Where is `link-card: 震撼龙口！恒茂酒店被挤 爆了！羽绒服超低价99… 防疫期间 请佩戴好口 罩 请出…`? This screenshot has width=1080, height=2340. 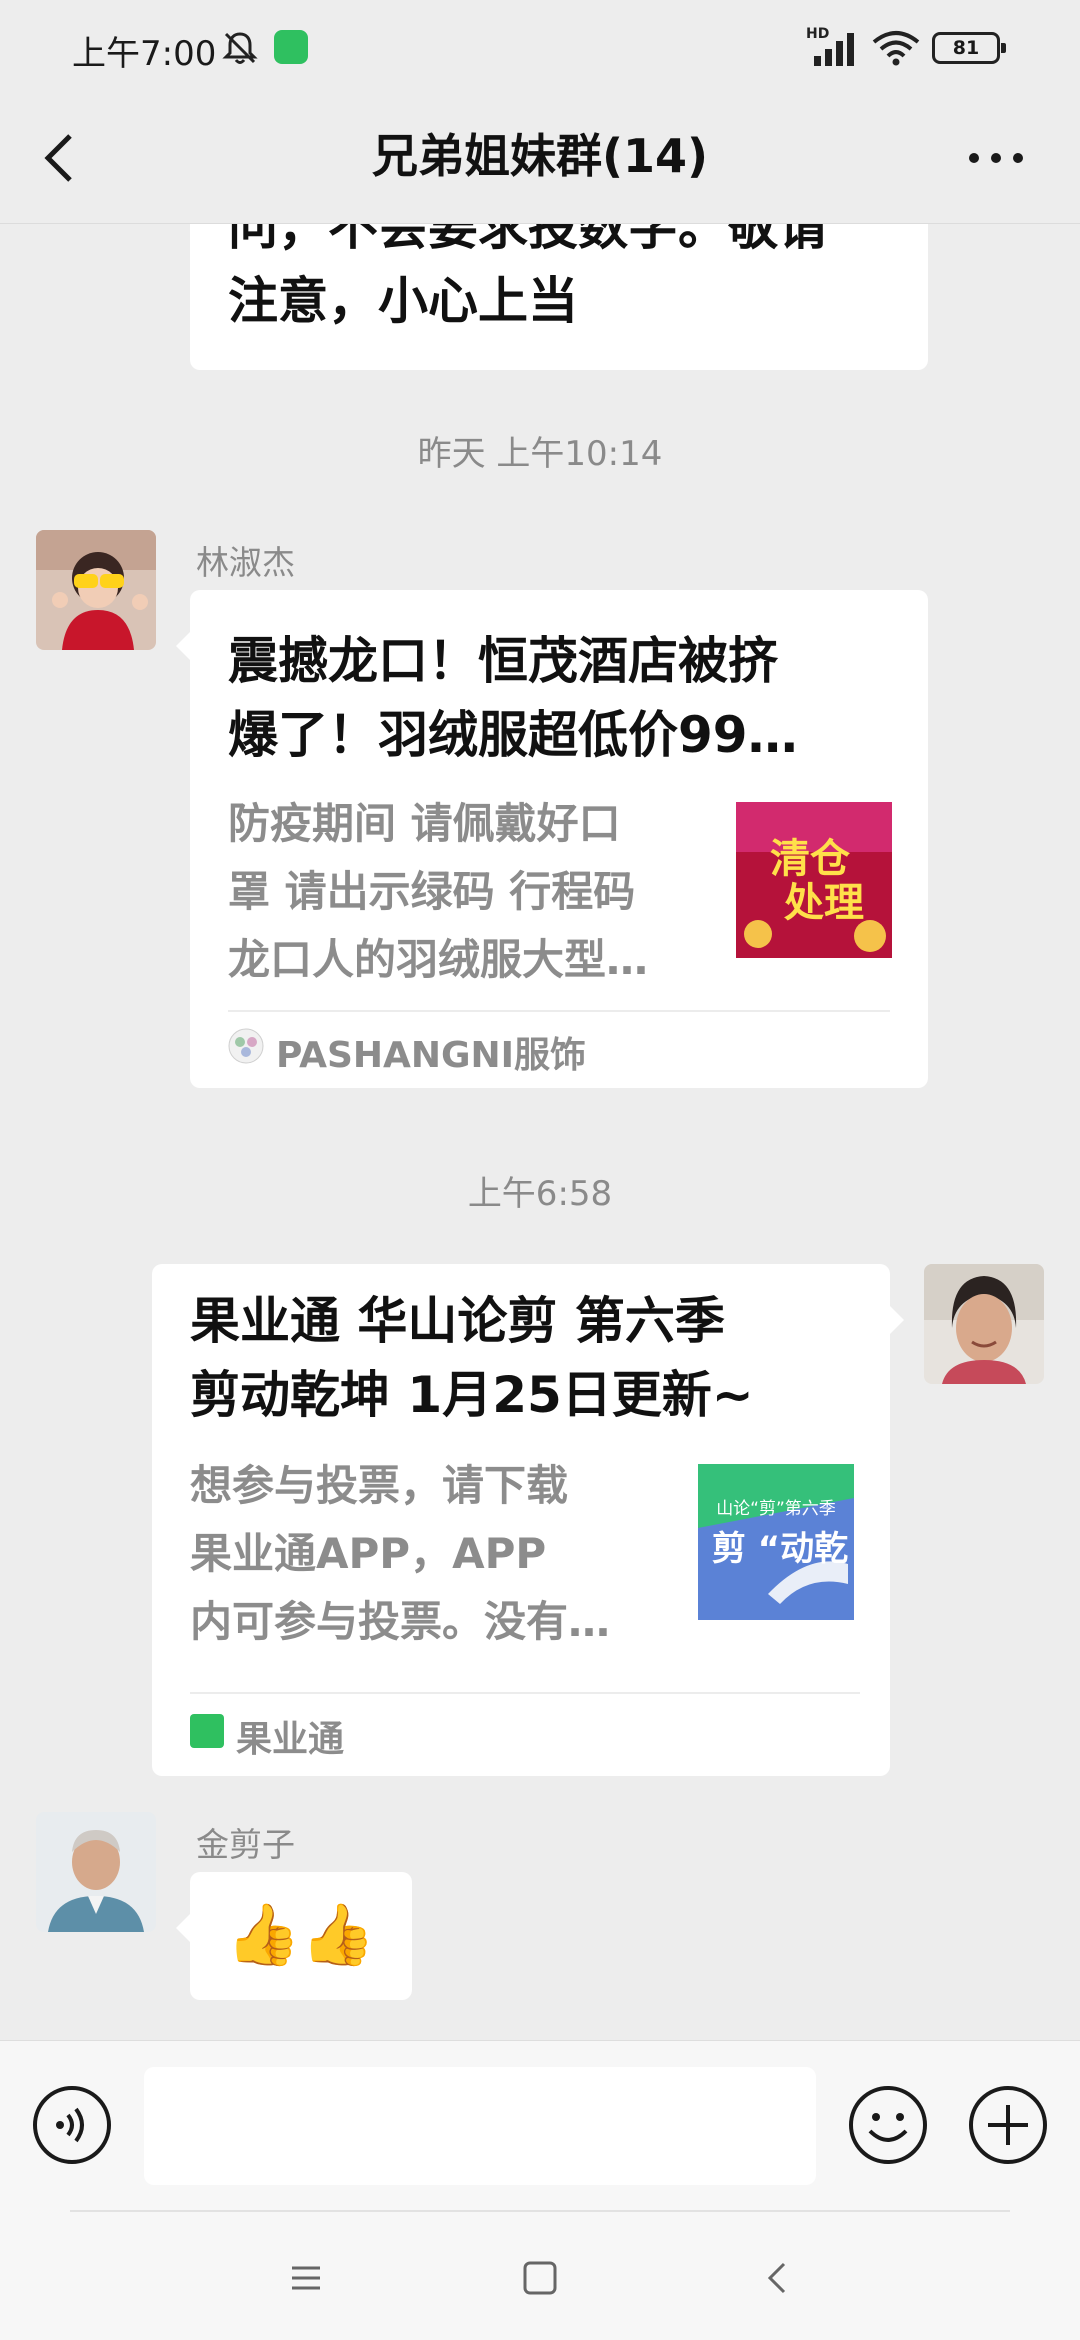 link-card: 震撼龙口！恒茂酒店被挤 爆了！羽绒服超低价99… 防疫期间 请佩戴好口 罩 请出… is located at coordinates (552, 839).